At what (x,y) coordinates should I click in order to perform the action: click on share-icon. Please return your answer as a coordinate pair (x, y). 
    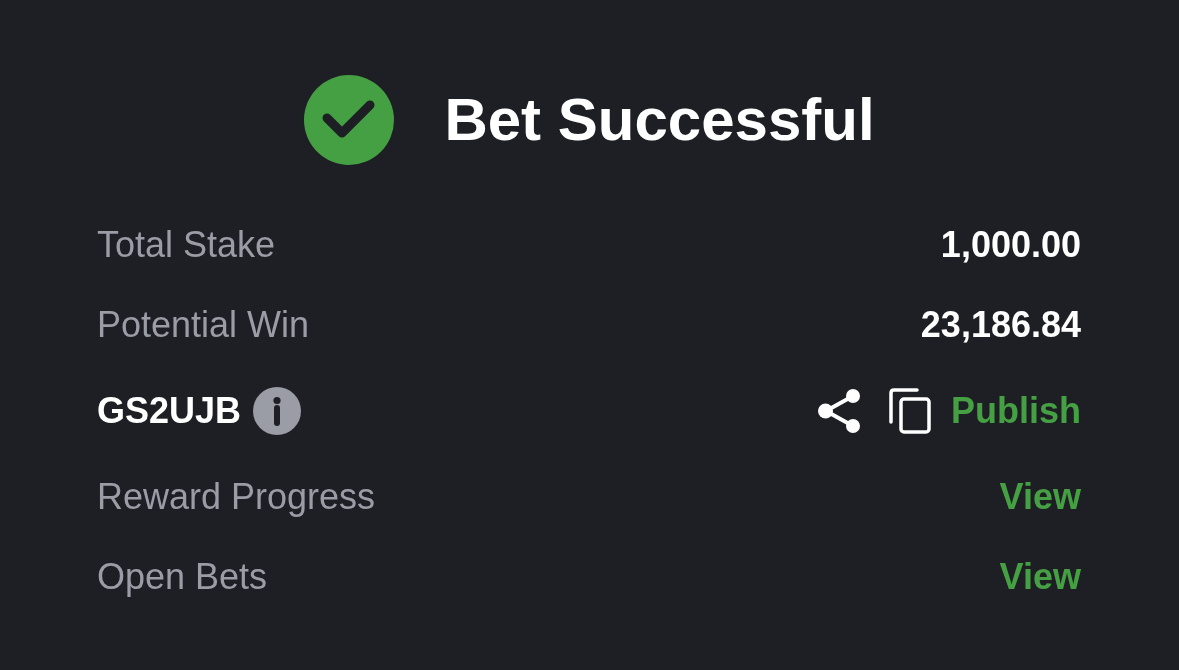
    Looking at the image, I should click on (839, 411).